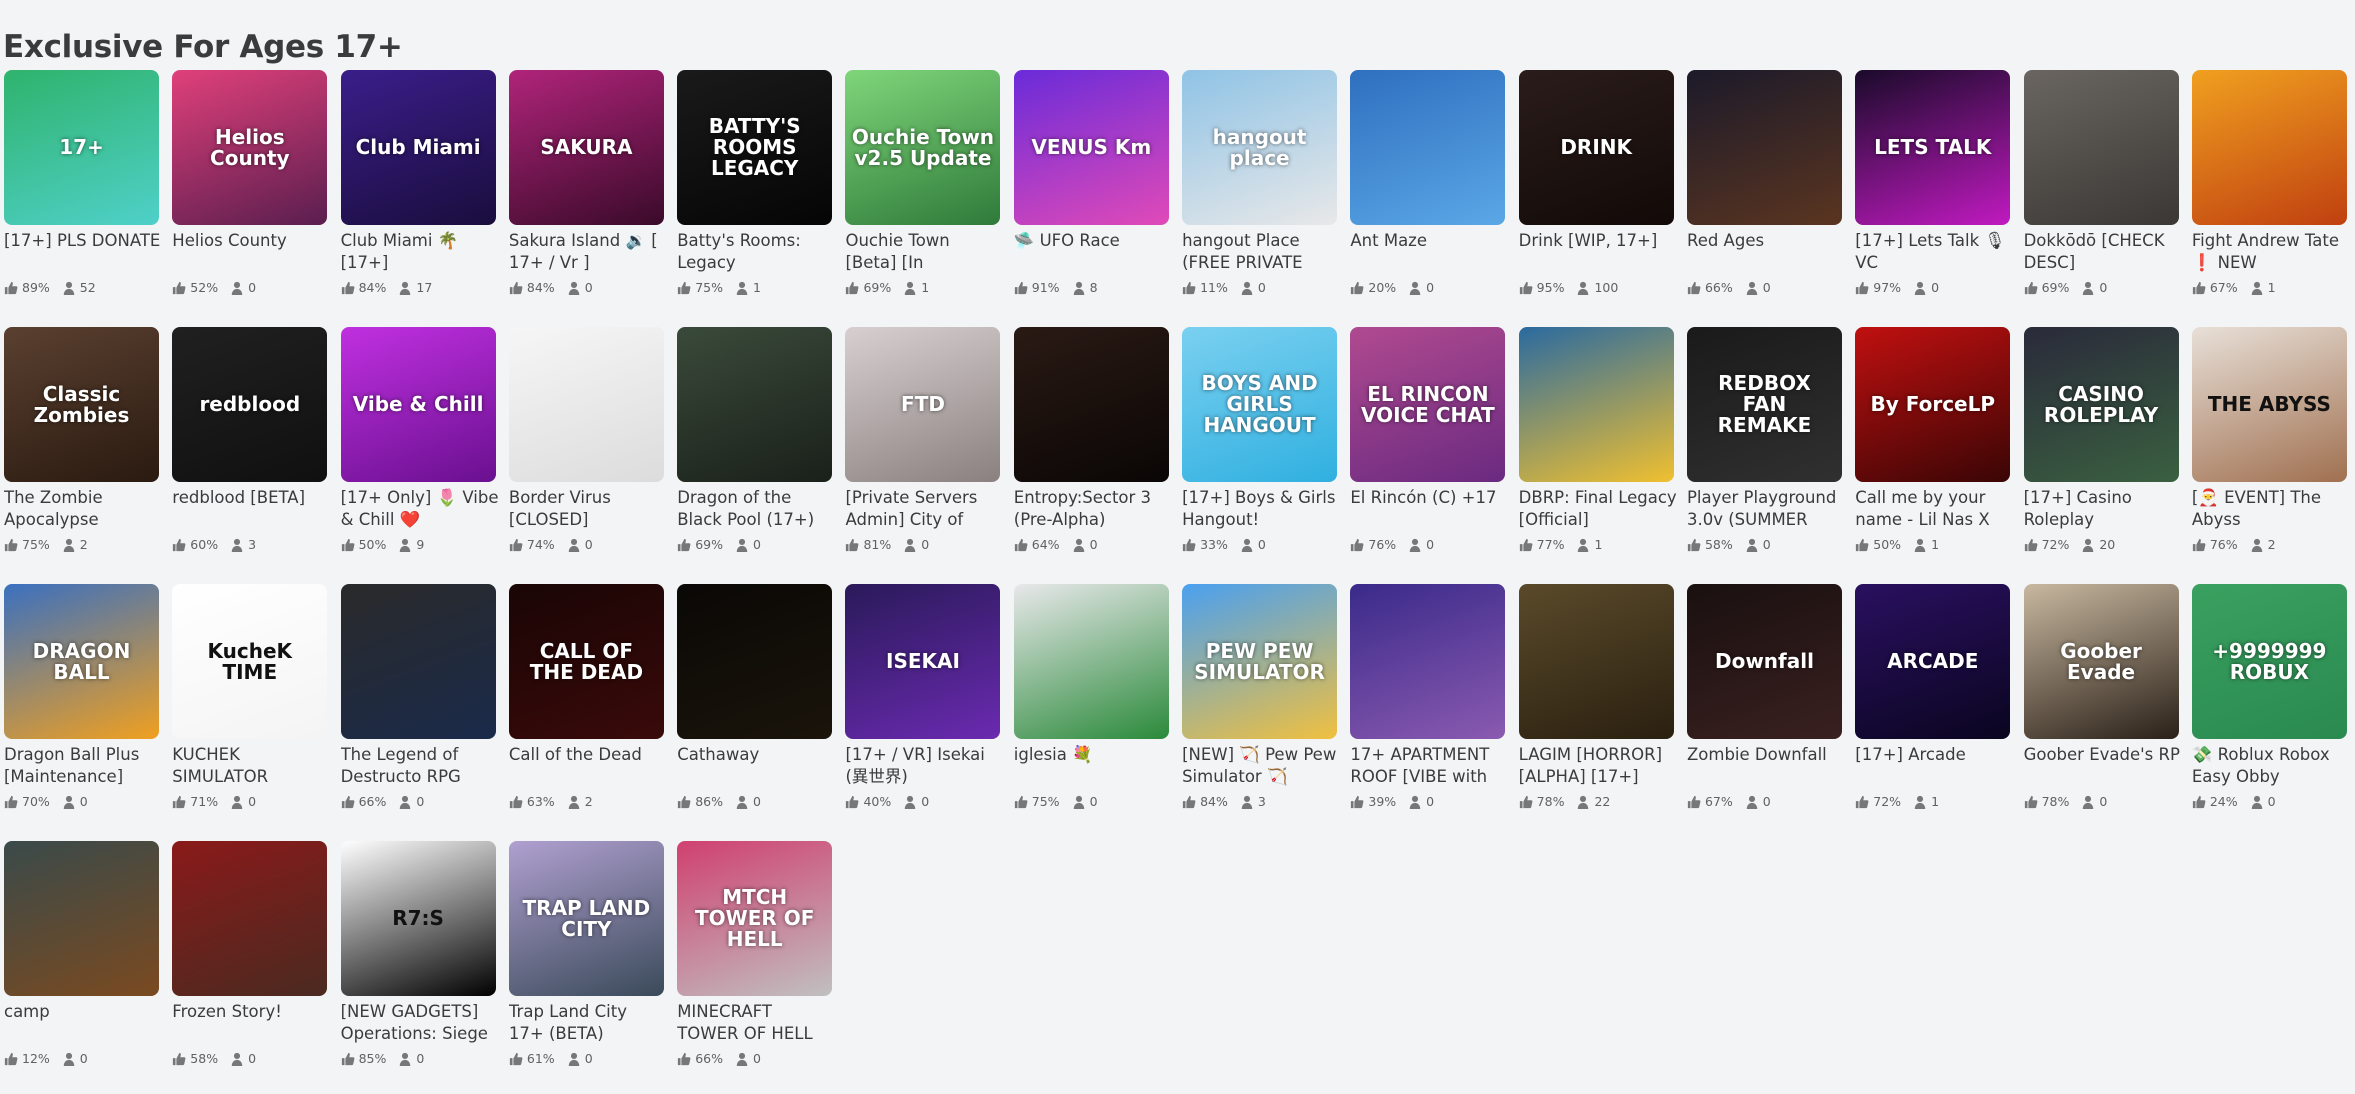 The width and height of the screenshot is (2355, 1094). Describe the element at coordinates (2271, 766) in the screenshot. I see `game-name: 💸 Roblux Robox Easy Obby` at that location.